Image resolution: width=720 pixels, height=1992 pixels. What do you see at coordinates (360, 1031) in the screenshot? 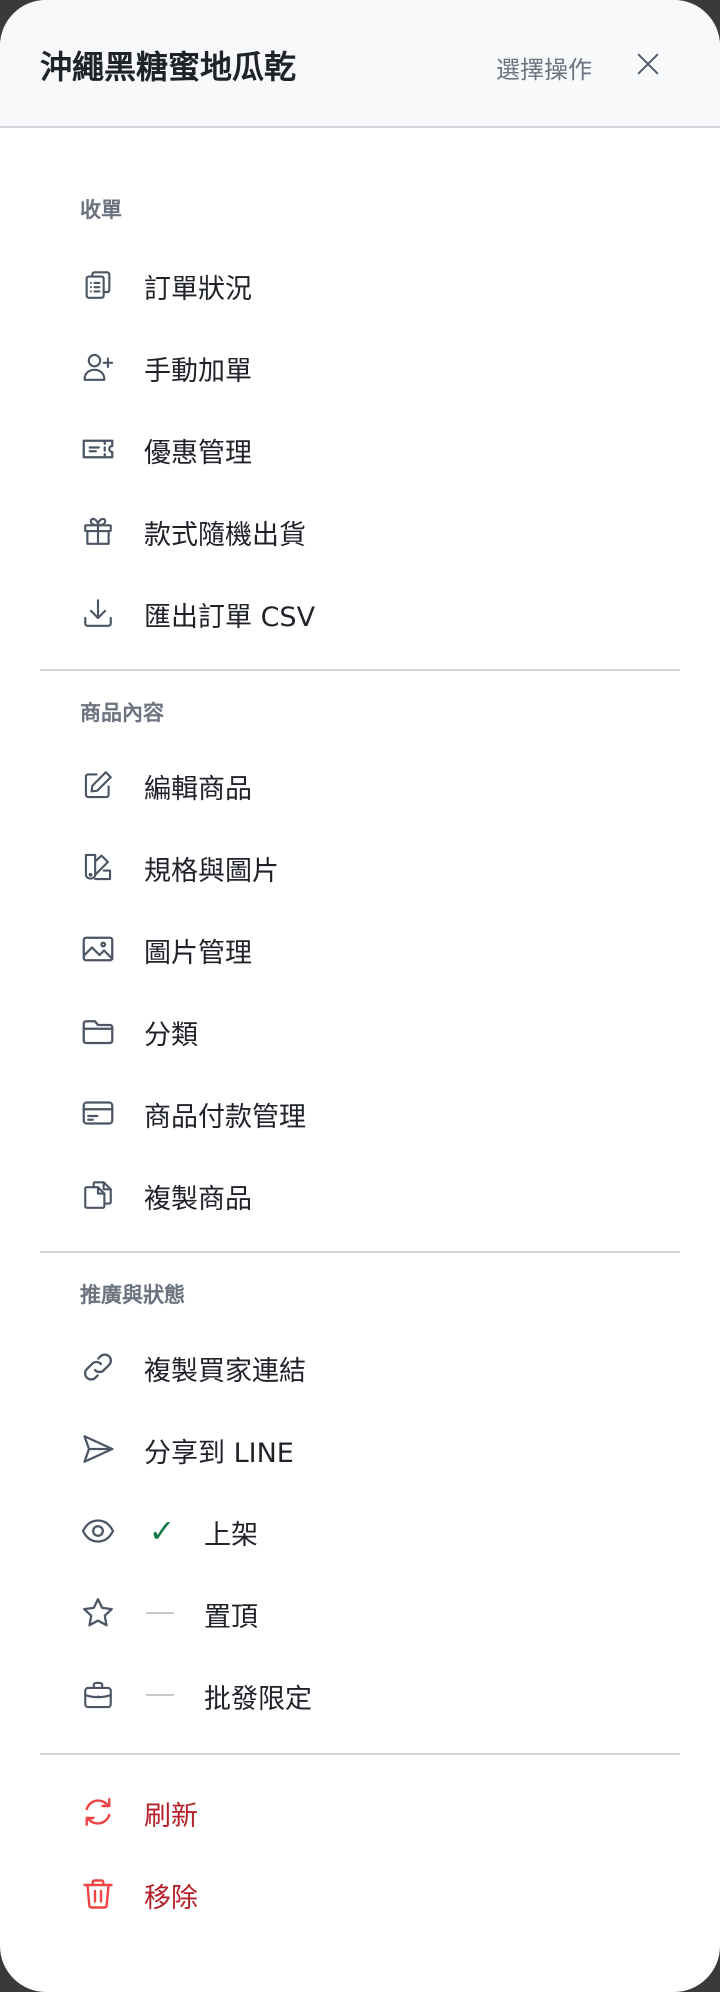
I see `menu-item-category: 分類` at bounding box center [360, 1031].